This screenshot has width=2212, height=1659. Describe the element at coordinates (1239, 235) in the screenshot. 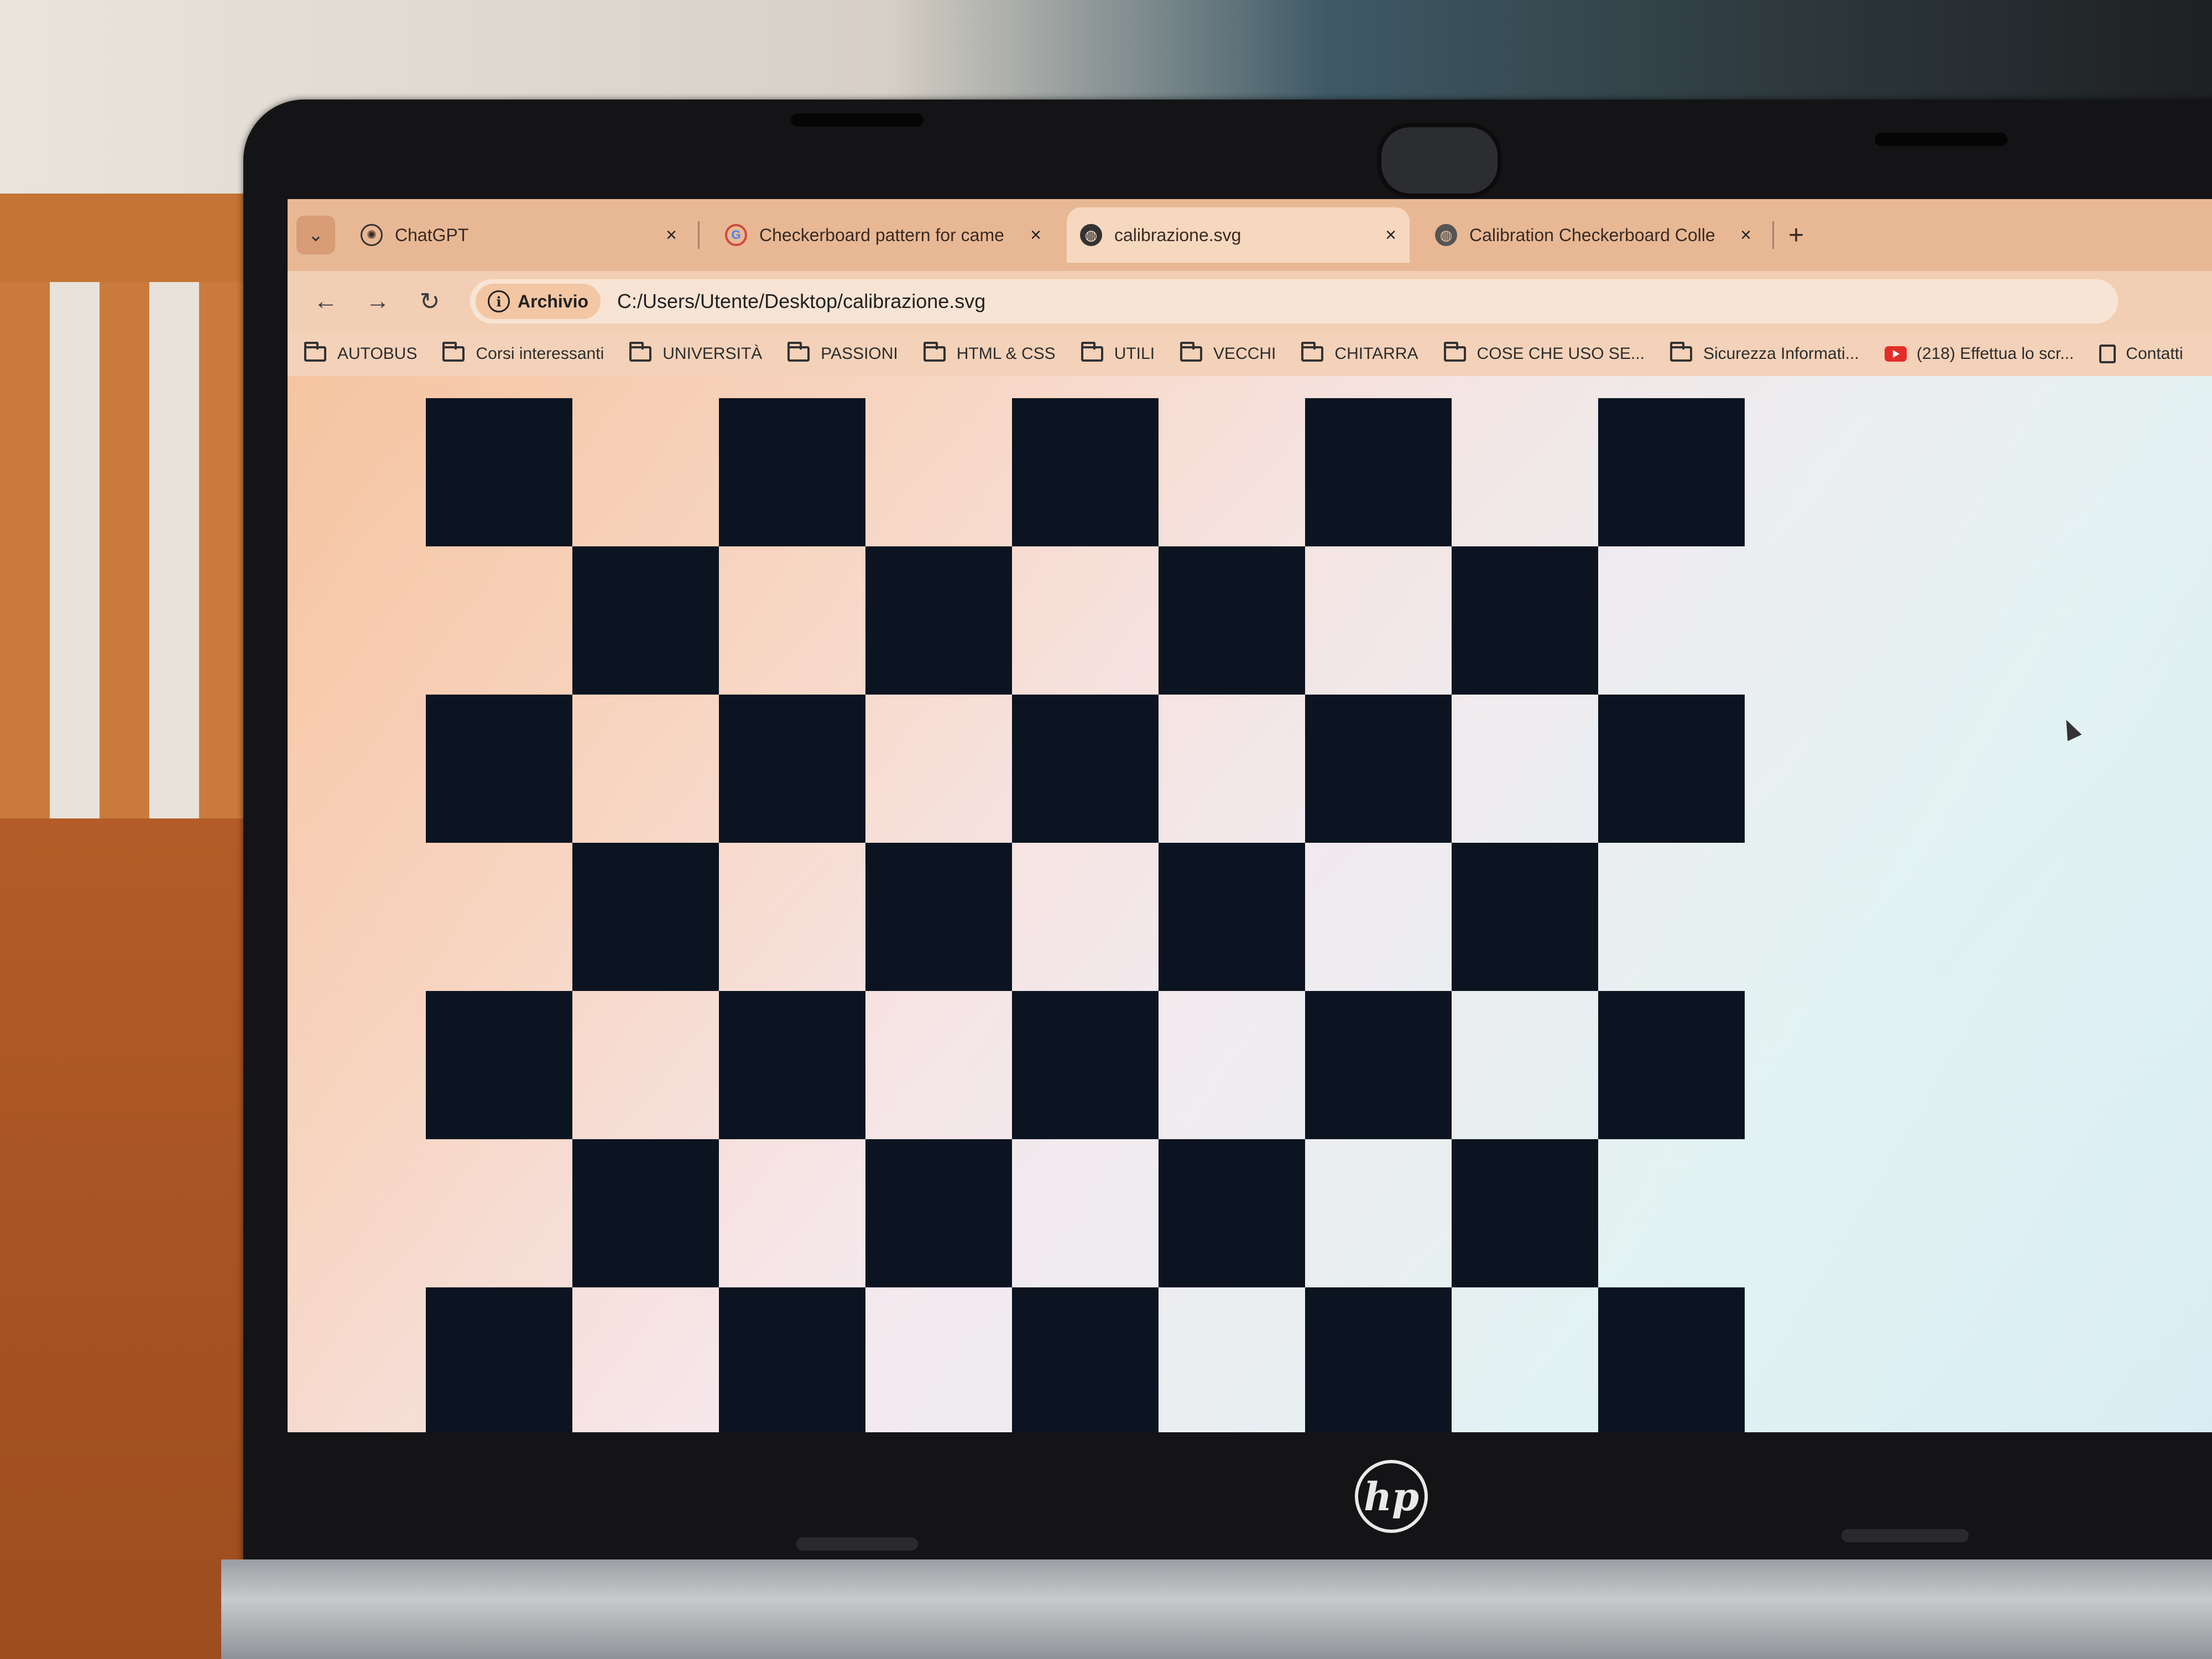

I see `tab-calibrazione: ◍ calibrazione.svg ×` at that location.